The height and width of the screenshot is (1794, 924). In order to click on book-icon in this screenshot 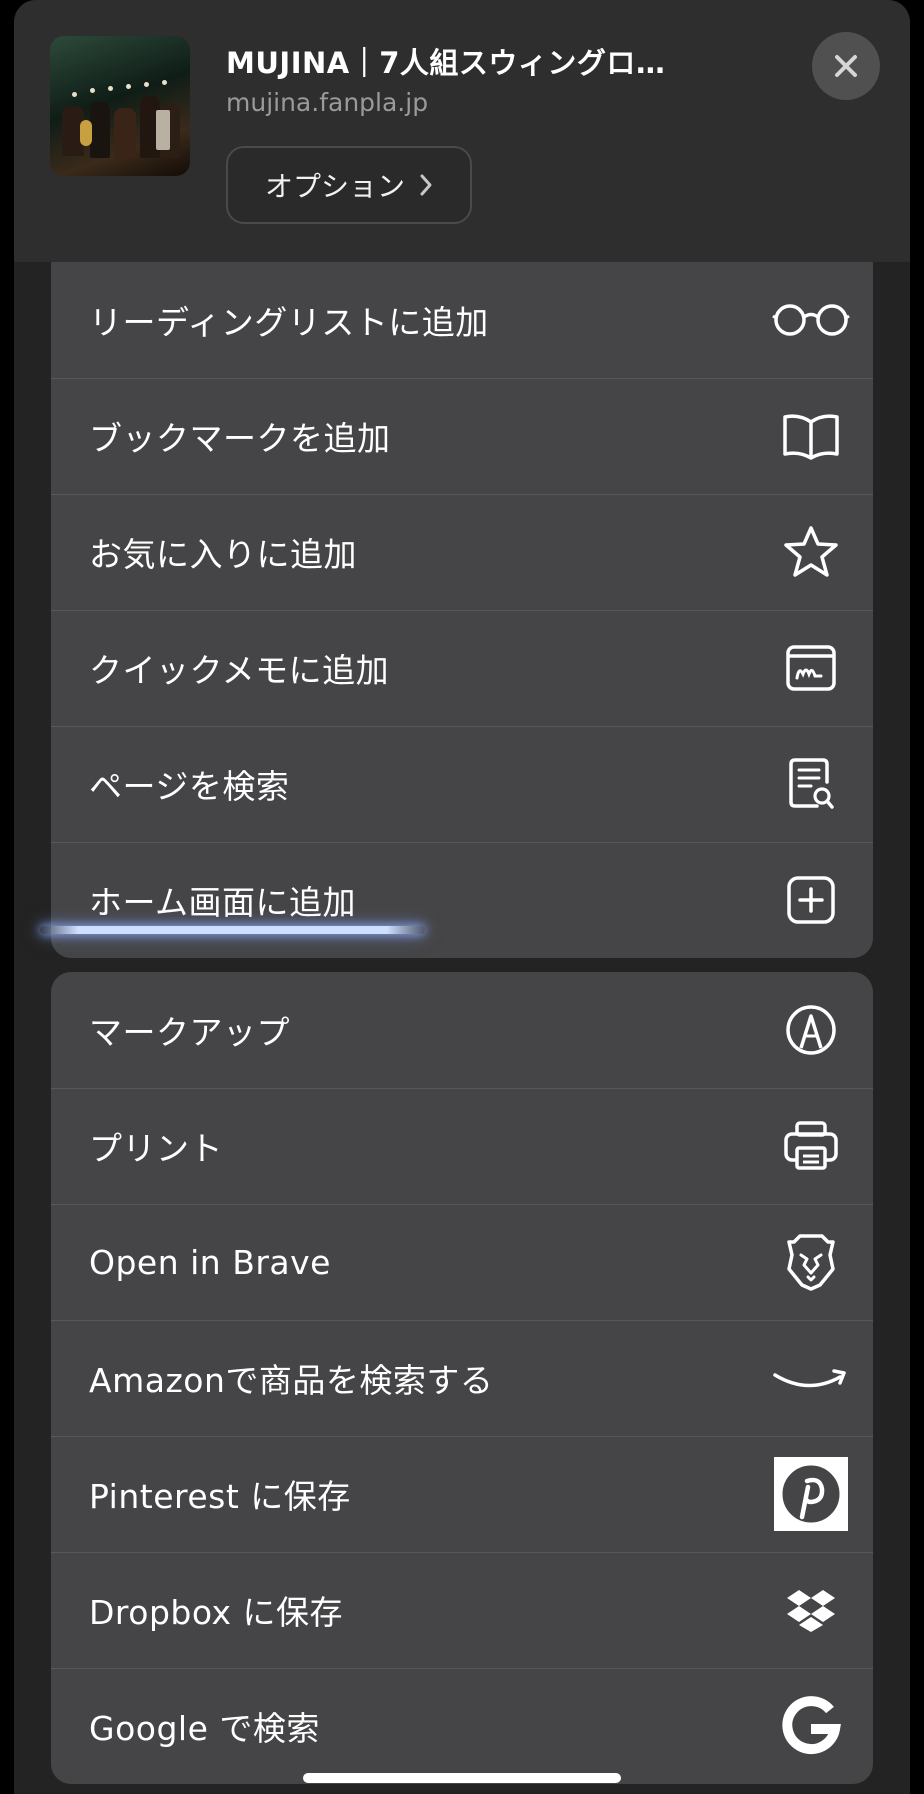, I will do `click(811, 436)`.